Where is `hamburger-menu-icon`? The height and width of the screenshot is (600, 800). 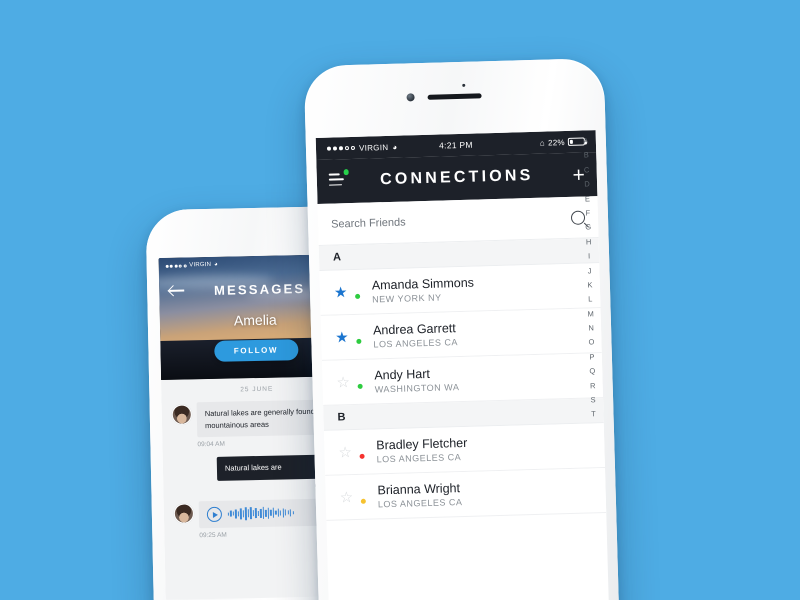
hamburger-menu-icon is located at coordinates (338, 179).